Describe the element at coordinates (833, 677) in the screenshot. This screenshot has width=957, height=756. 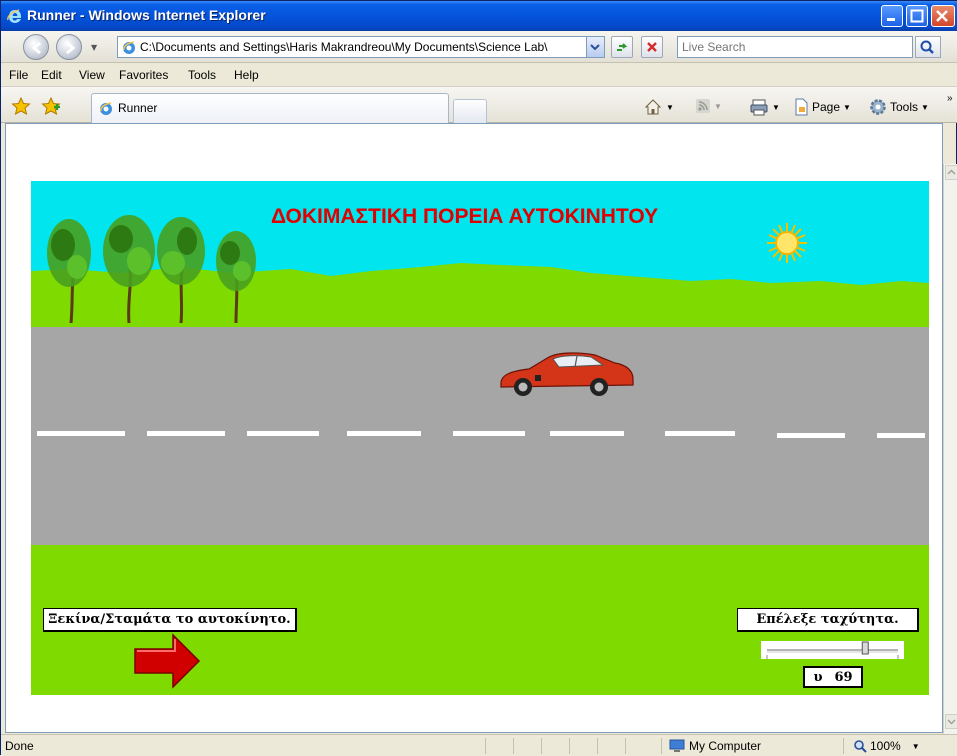
I see `speed-readout: υ 69` at that location.